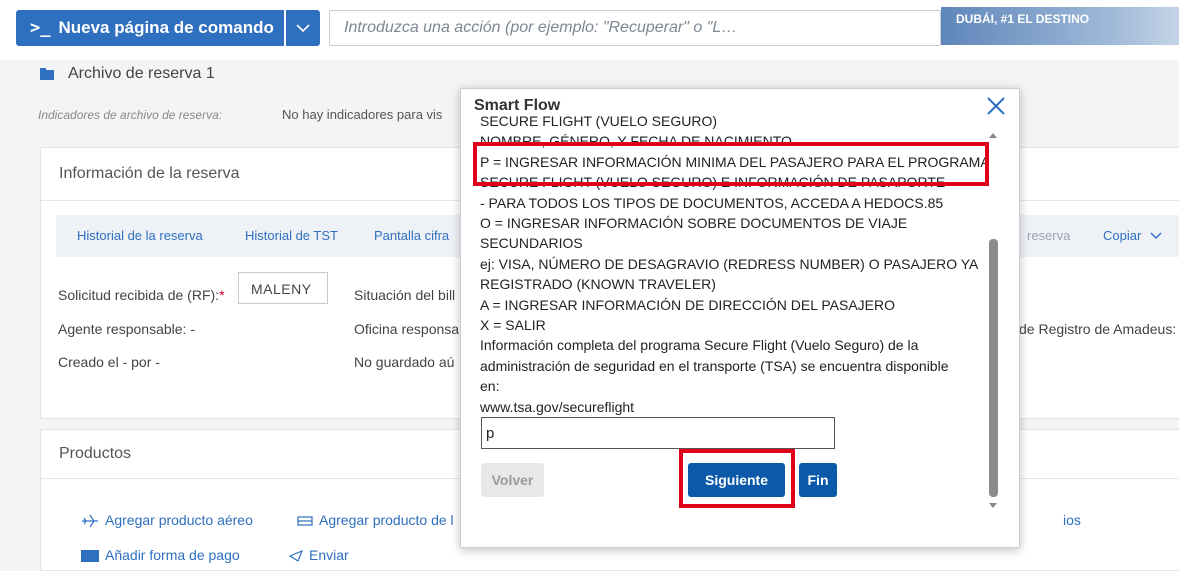  Describe the element at coordinates (126, 329) in the screenshot. I see `agent-label: Agente responsable: -` at that location.